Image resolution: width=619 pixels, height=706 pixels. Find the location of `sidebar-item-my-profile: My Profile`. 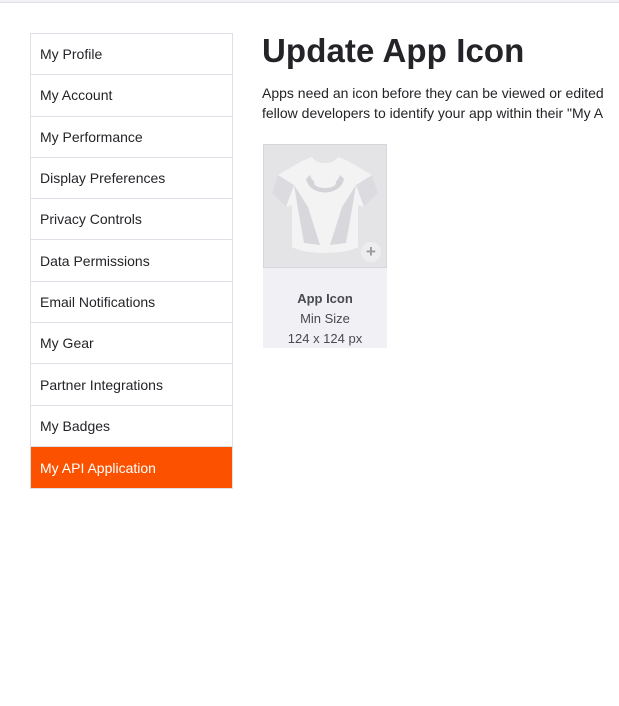

sidebar-item-my-profile: My Profile is located at coordinates (131, 55).